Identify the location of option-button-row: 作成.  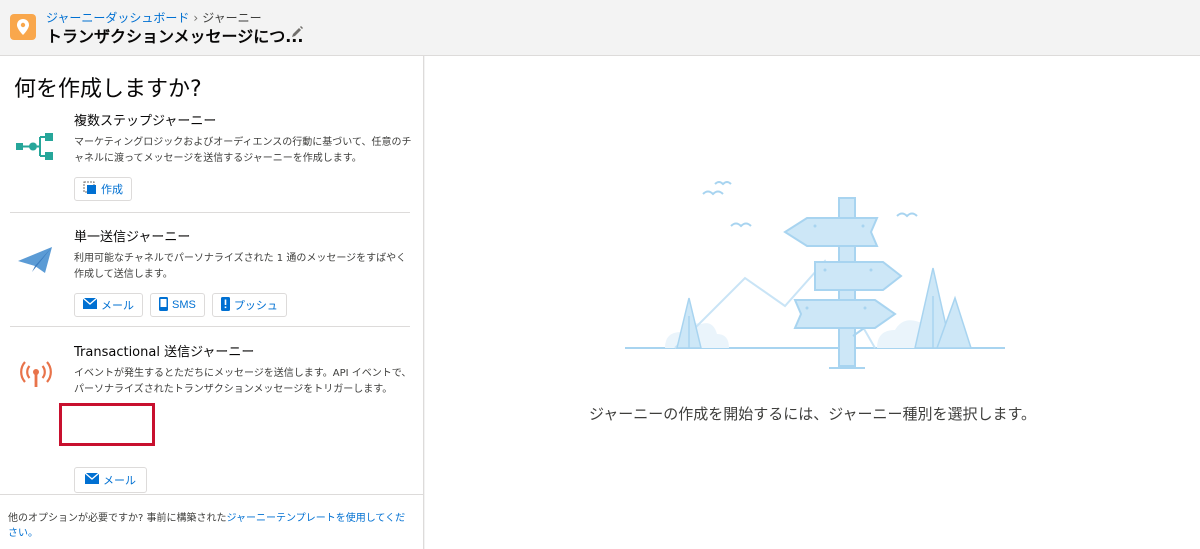
(244, 189).